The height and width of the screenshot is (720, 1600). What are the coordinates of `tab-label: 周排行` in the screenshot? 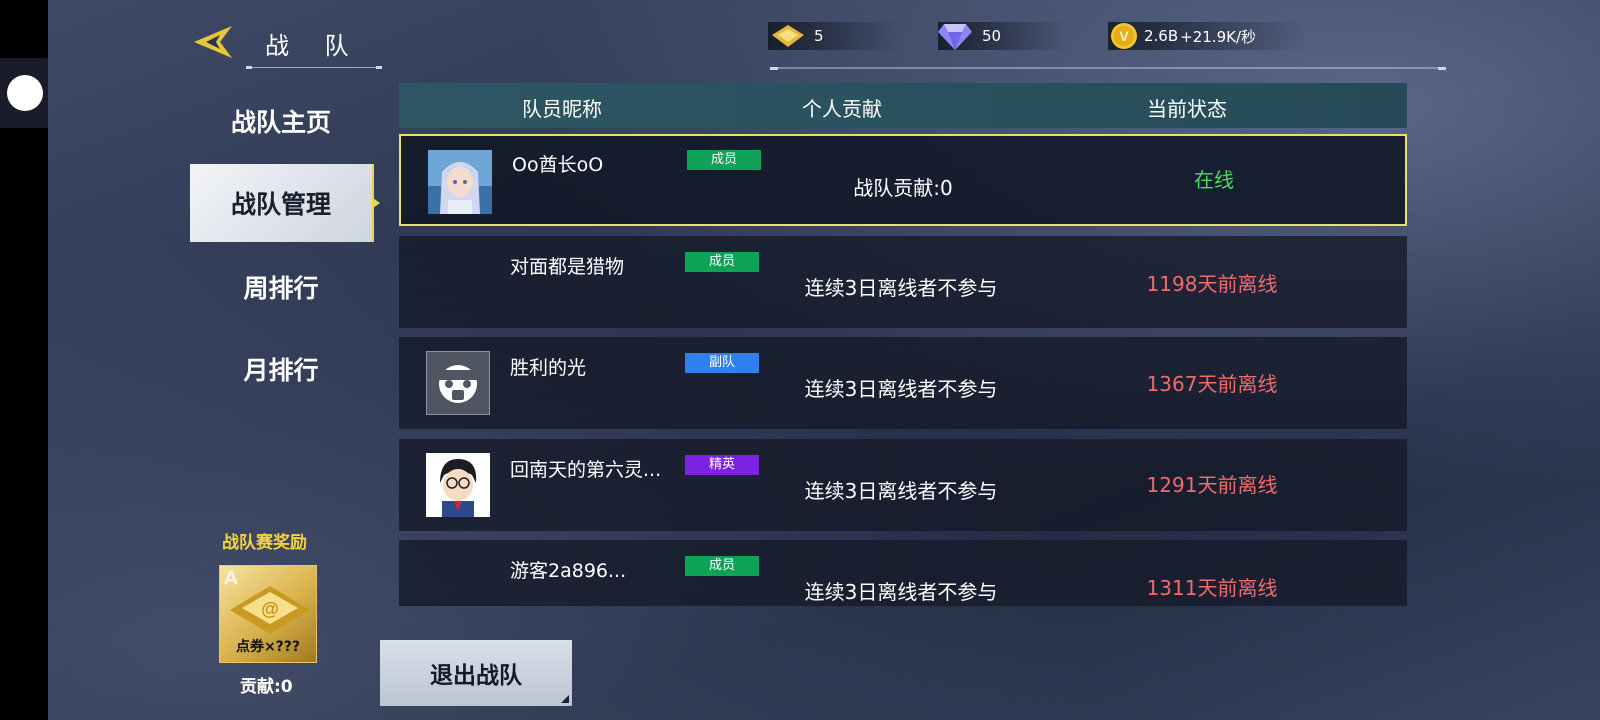 It's located at (281, 288).